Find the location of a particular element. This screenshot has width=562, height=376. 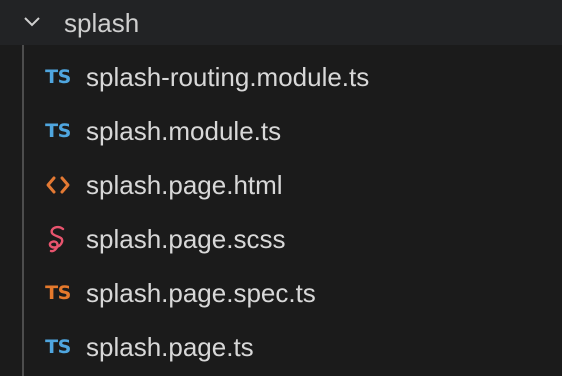

typescript-test-icon: TS is located at coordinates (58, 293).